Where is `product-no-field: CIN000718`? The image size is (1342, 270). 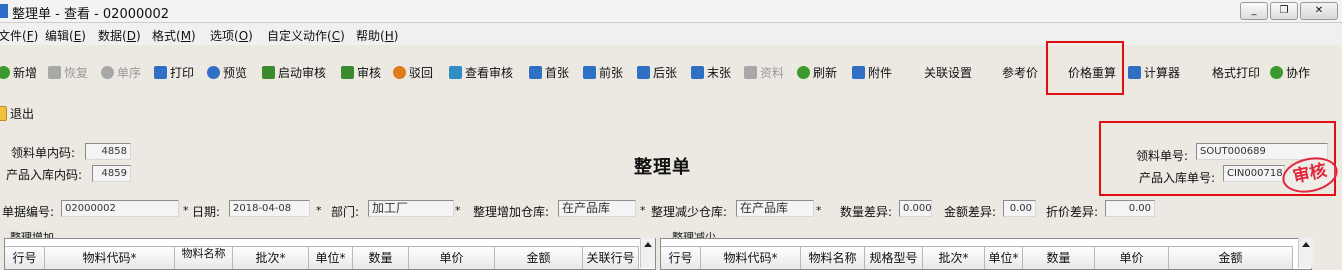 product-no-field: CIN000718 is located at coordinates (1254, 173).